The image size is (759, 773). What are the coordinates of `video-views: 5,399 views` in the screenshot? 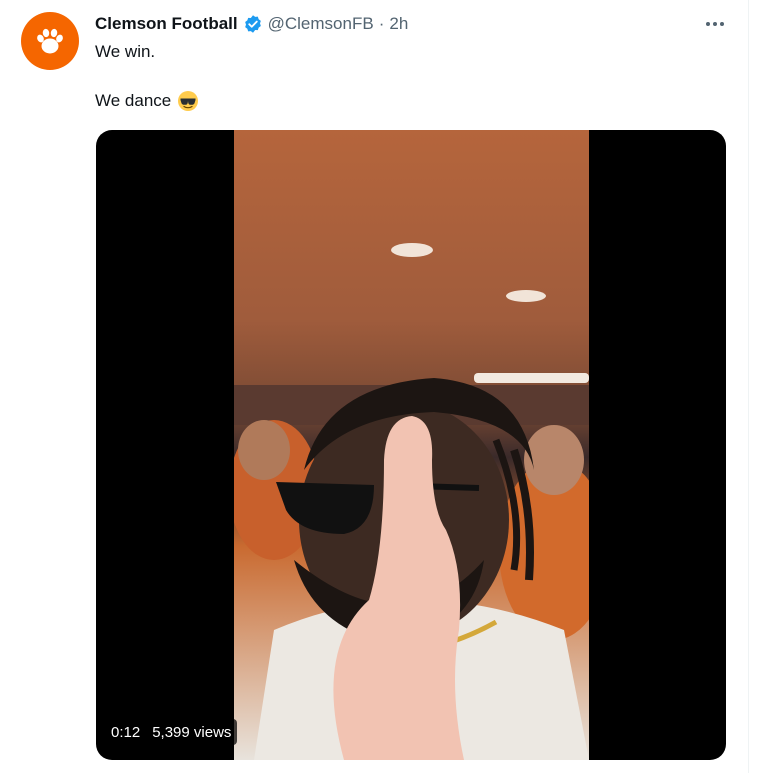 It's located at (192, 732).